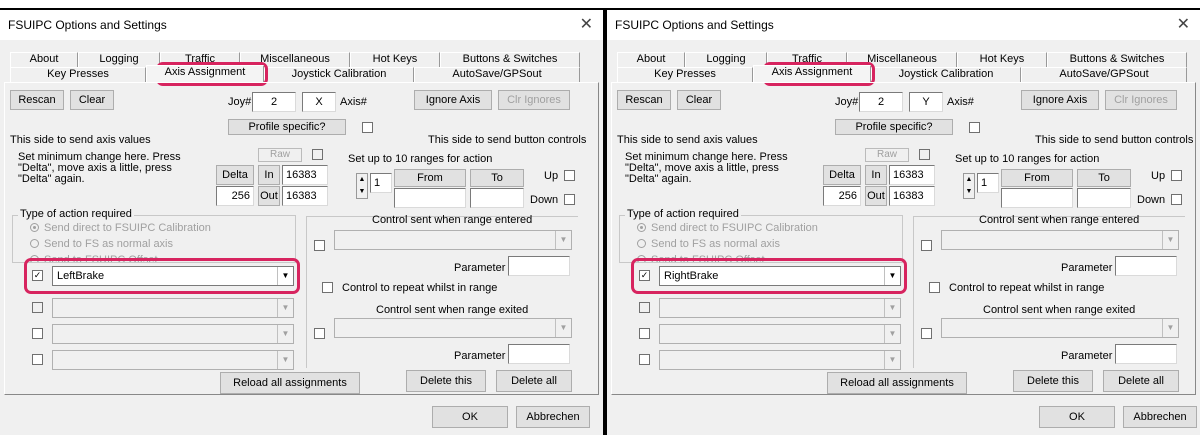  I want to click on window-title: FSUIPC Options and Settings, so click(87, 25).